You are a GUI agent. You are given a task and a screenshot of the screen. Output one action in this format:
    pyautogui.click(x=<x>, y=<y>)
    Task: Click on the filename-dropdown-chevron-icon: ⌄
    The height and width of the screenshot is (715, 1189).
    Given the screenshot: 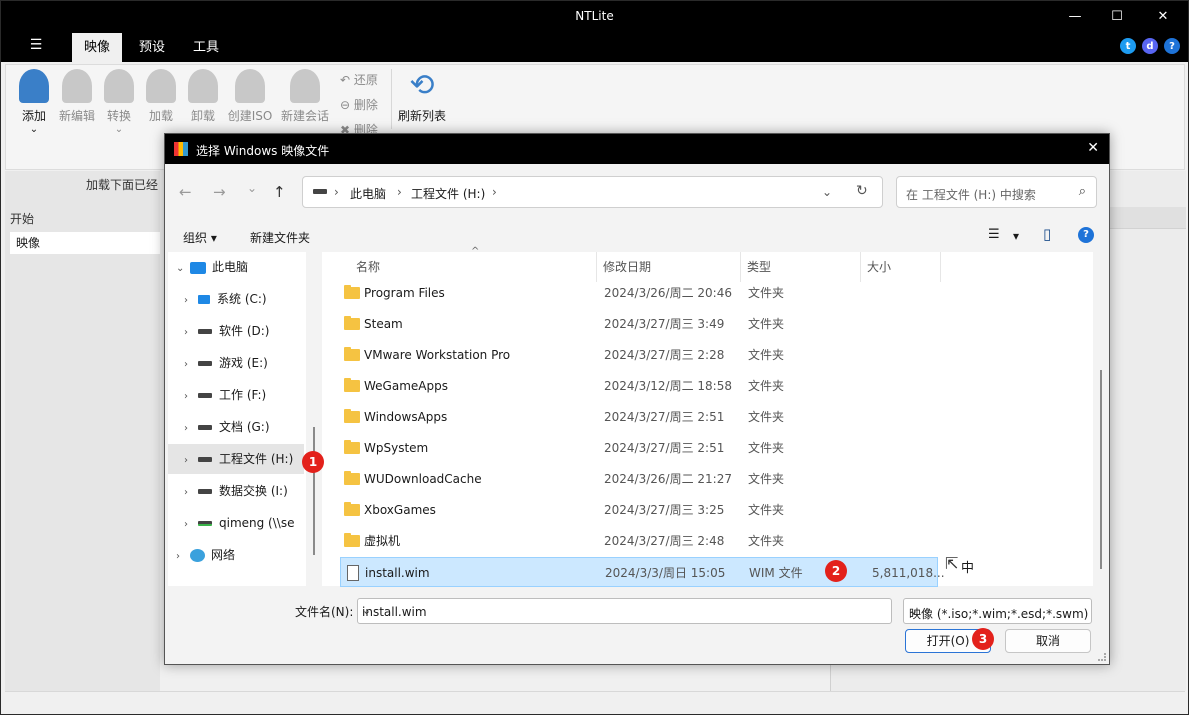 What is the action you would take?
    pyautogui.click(x=623, y=610)
    